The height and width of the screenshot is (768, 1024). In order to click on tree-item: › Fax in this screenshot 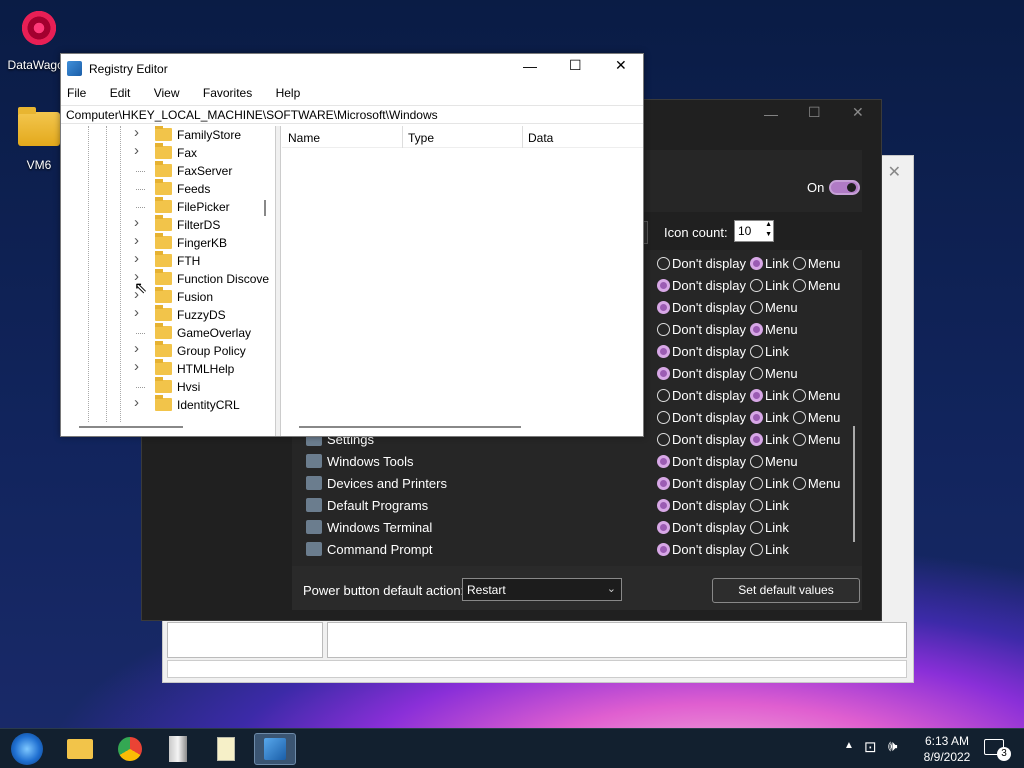, I will do `click(165, 152)`.